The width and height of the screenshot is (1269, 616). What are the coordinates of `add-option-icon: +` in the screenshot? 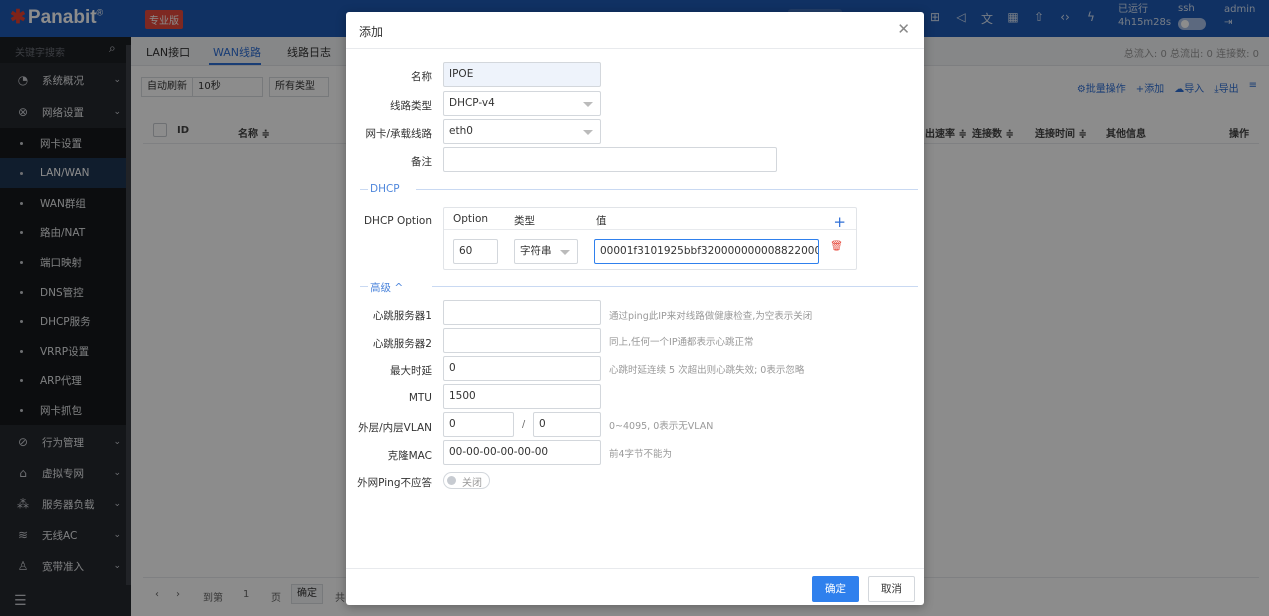 It's located at (839, 222).